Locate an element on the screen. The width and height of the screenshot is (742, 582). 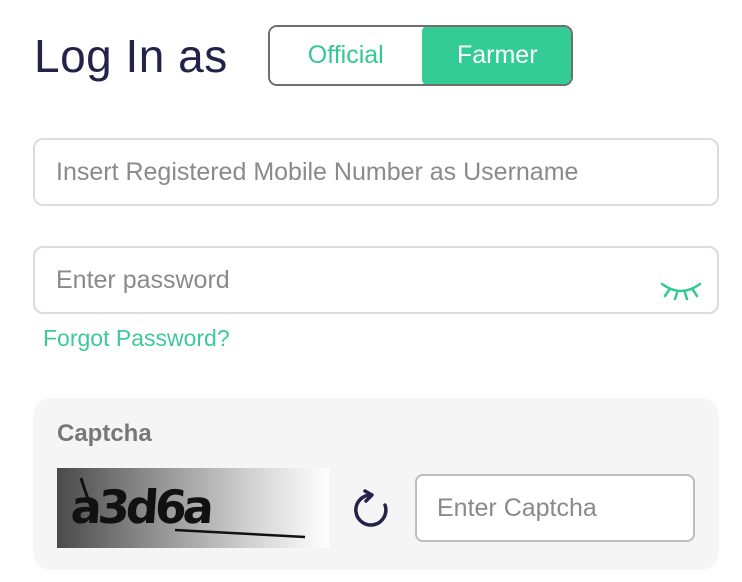
username-field-container is located at coordinates (376, 172).